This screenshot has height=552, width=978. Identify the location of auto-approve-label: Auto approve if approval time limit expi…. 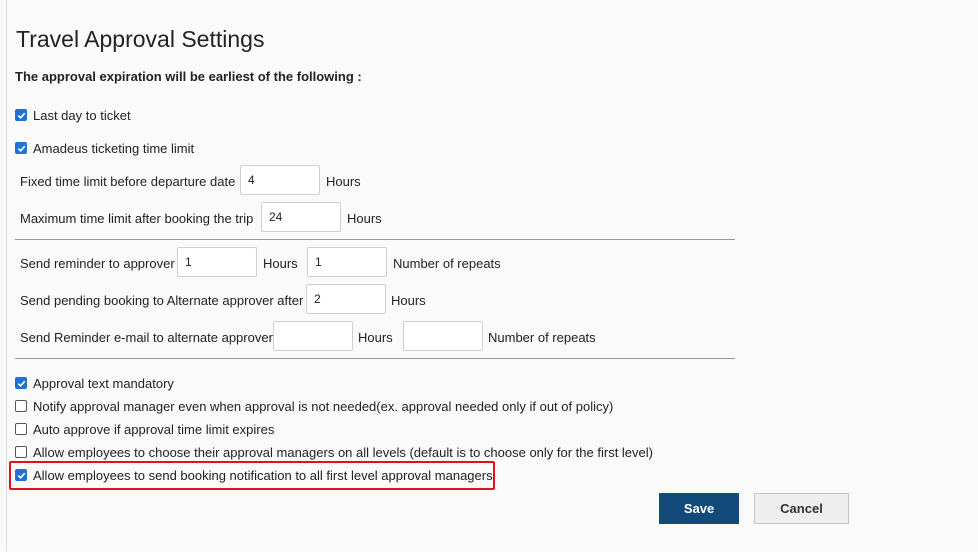
(154, 429).